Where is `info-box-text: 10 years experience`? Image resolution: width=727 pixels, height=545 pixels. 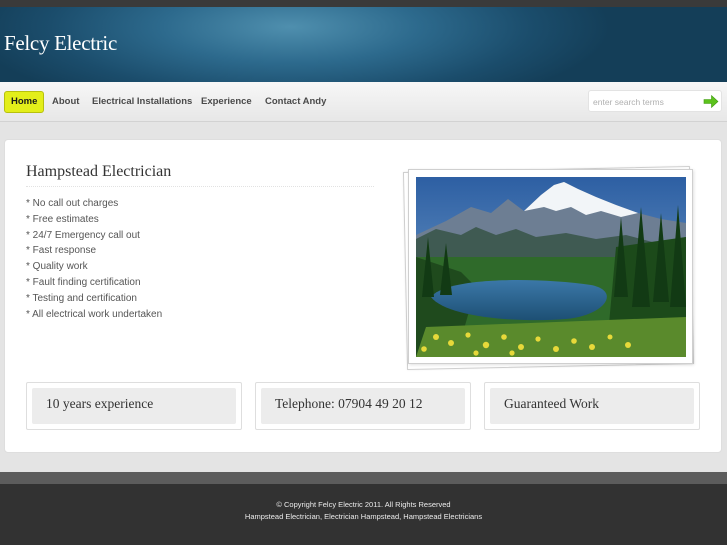
info-box-text: 10 years experience is located at coordinates (100, 403).